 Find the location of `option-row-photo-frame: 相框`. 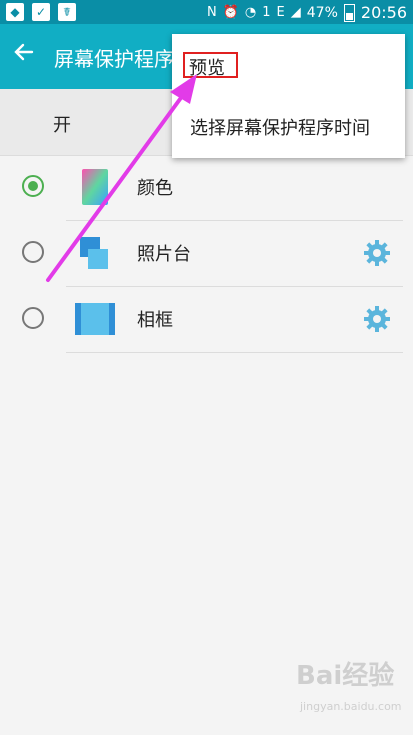

option-row-photo-frame: 相框 is located at coordinates (206, 320).